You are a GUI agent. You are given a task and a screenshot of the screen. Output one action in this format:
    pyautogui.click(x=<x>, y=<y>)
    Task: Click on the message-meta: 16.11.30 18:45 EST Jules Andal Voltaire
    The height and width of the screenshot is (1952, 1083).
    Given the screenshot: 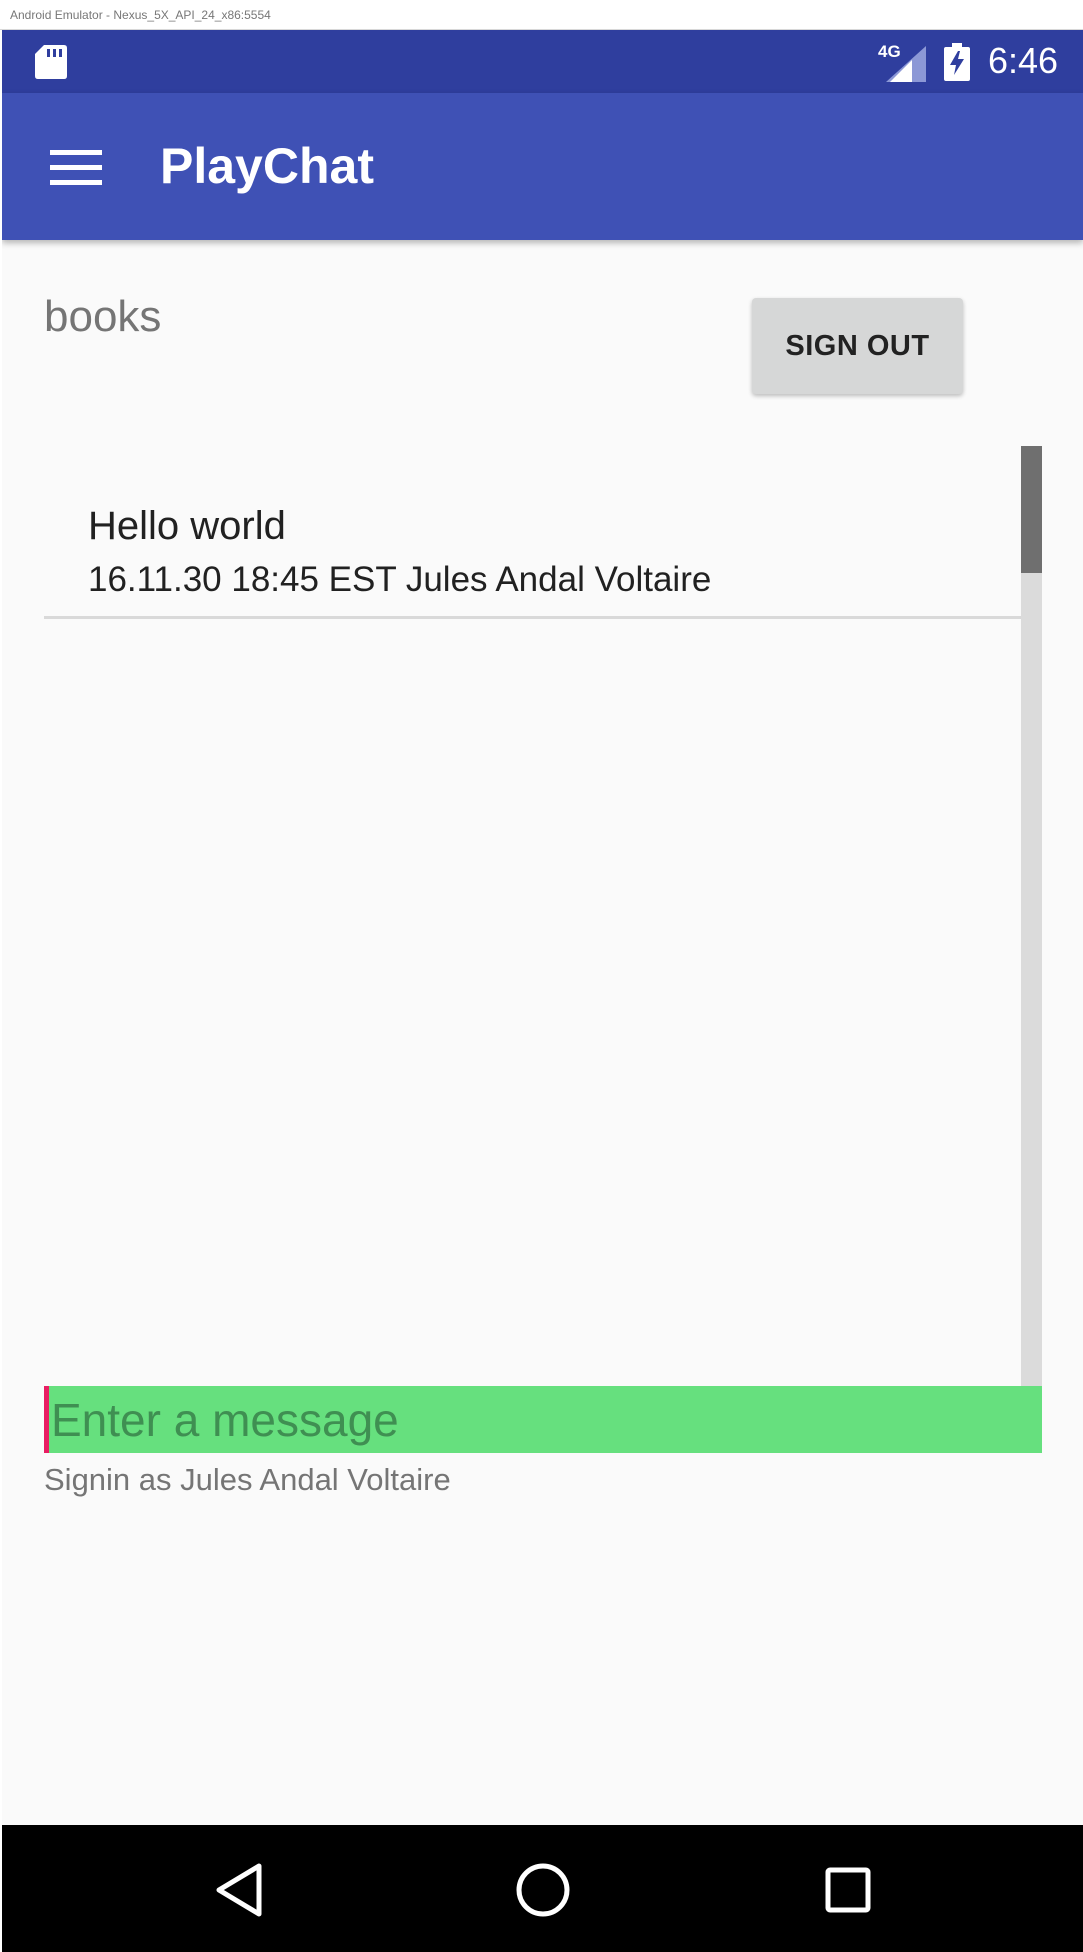 What is the action you would take?
    pyautogui.click(x=400, y=579)
    